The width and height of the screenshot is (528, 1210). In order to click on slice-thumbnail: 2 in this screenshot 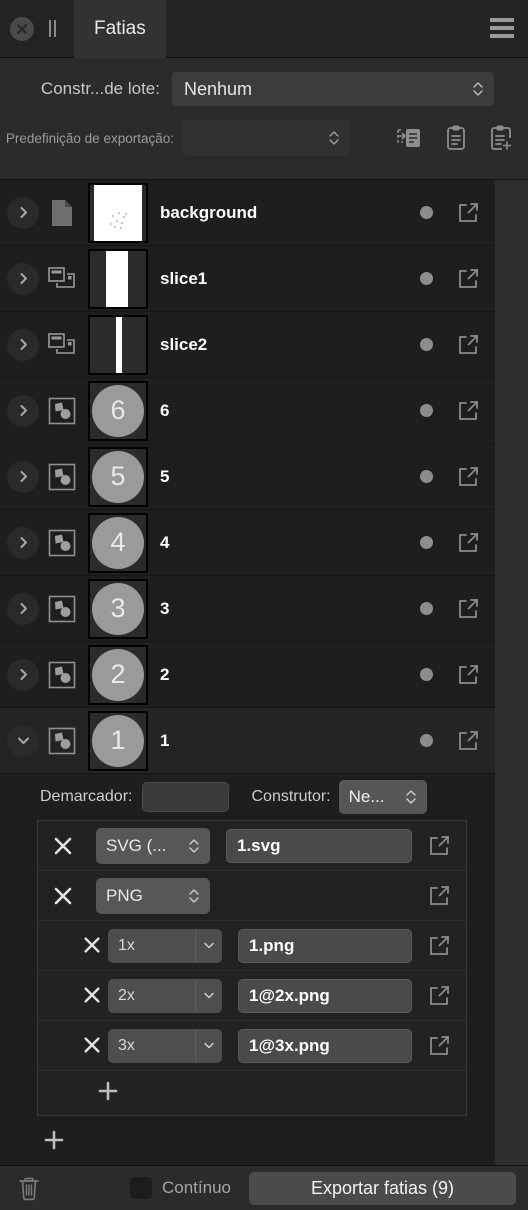, I will do `click(118, 674)`.